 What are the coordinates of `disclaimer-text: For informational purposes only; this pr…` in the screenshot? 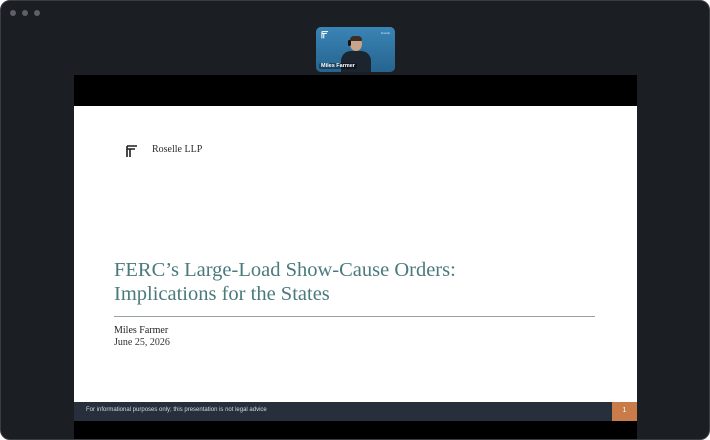 It's located at (176, 410).